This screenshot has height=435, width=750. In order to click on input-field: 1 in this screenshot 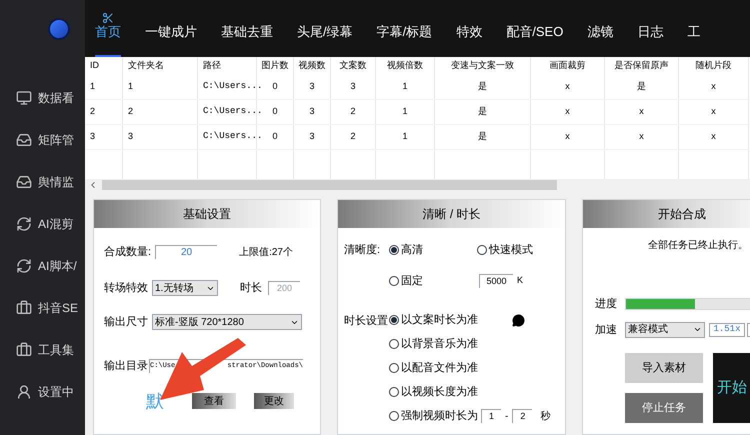, I will do `click(491, 416)`.